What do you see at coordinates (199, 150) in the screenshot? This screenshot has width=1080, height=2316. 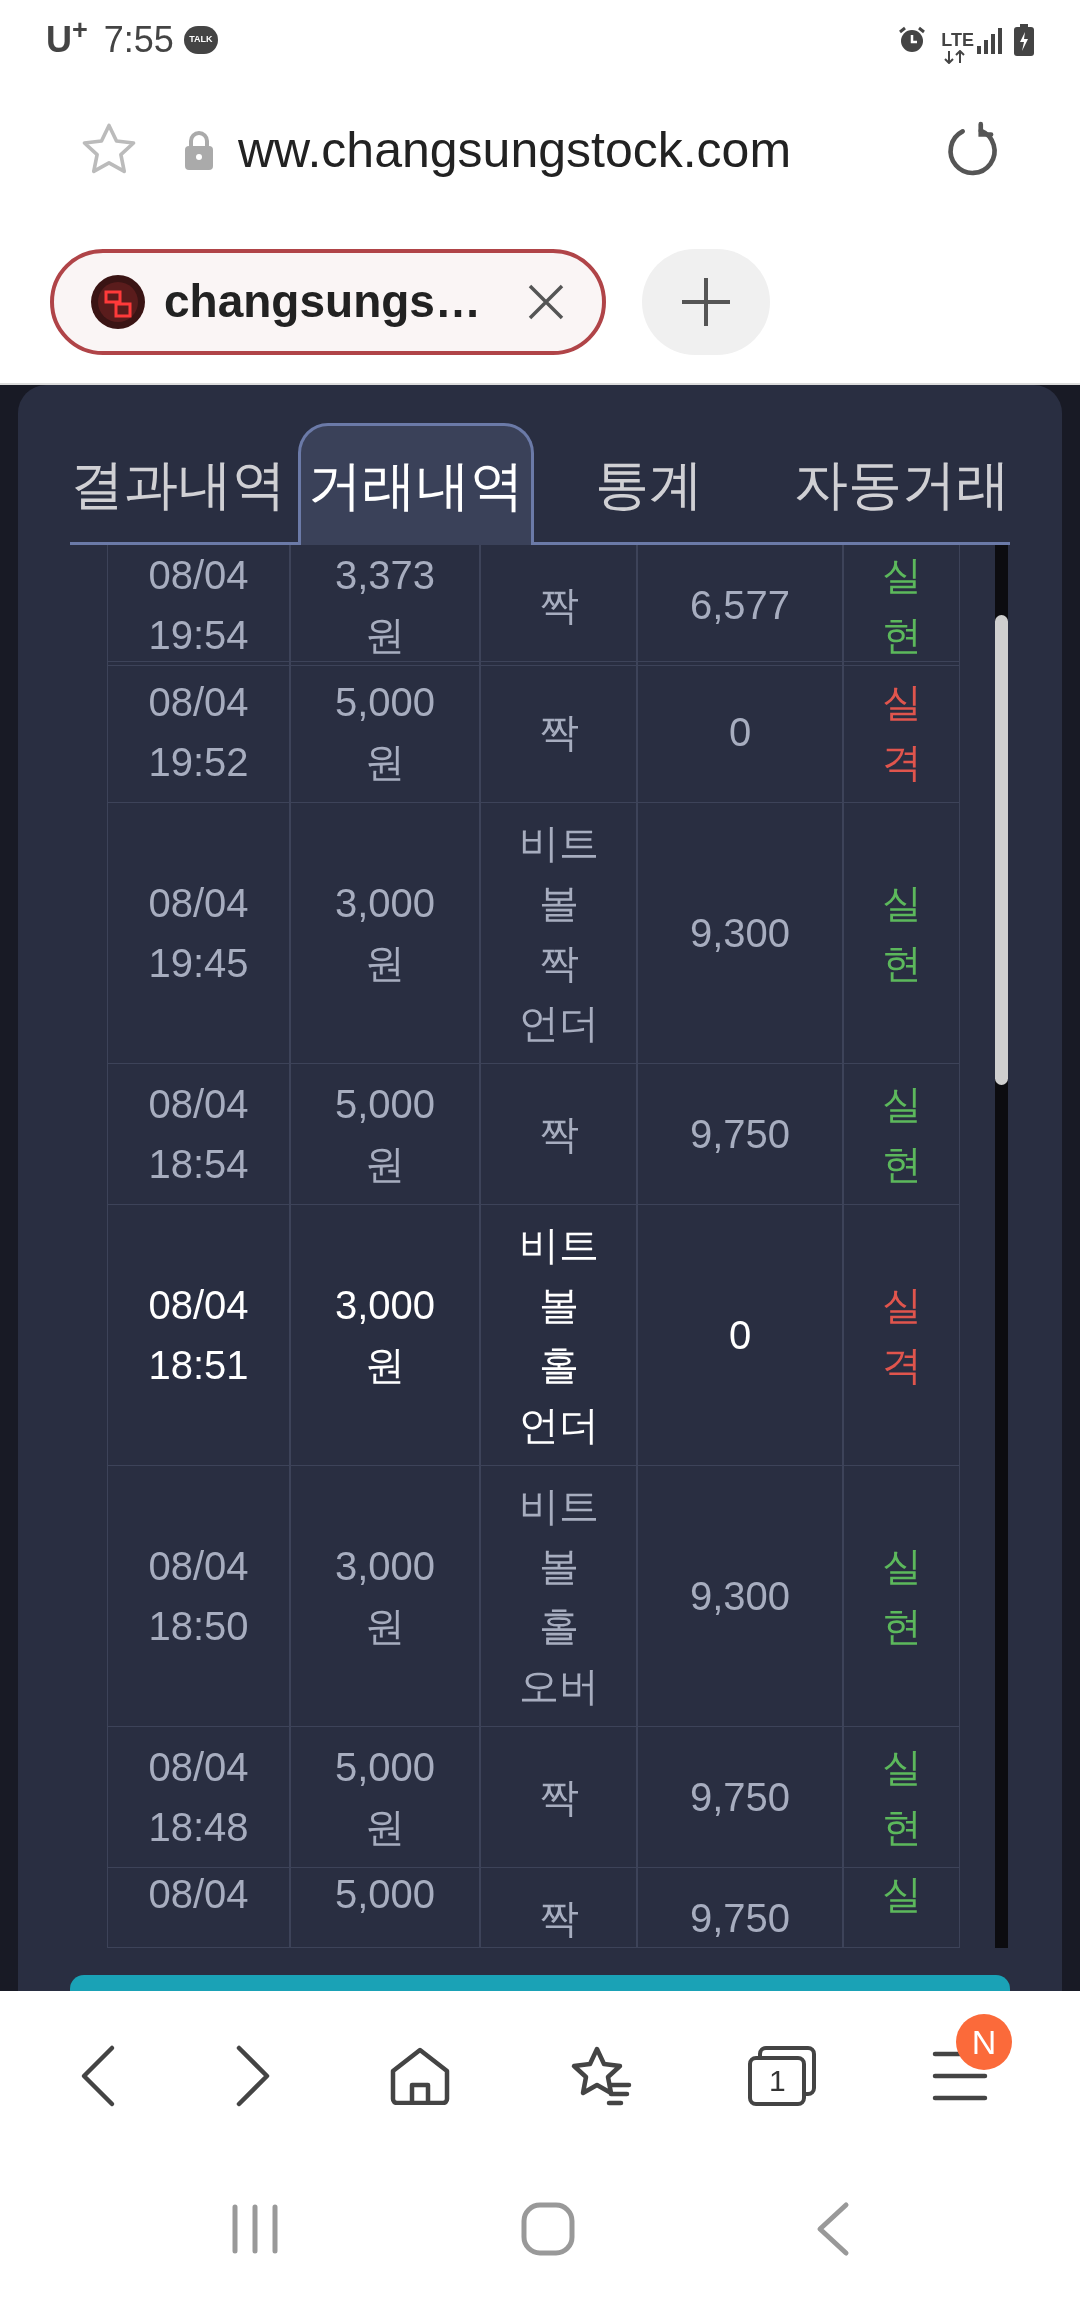 I see `lock-icon` at bounding box center [199, 150].